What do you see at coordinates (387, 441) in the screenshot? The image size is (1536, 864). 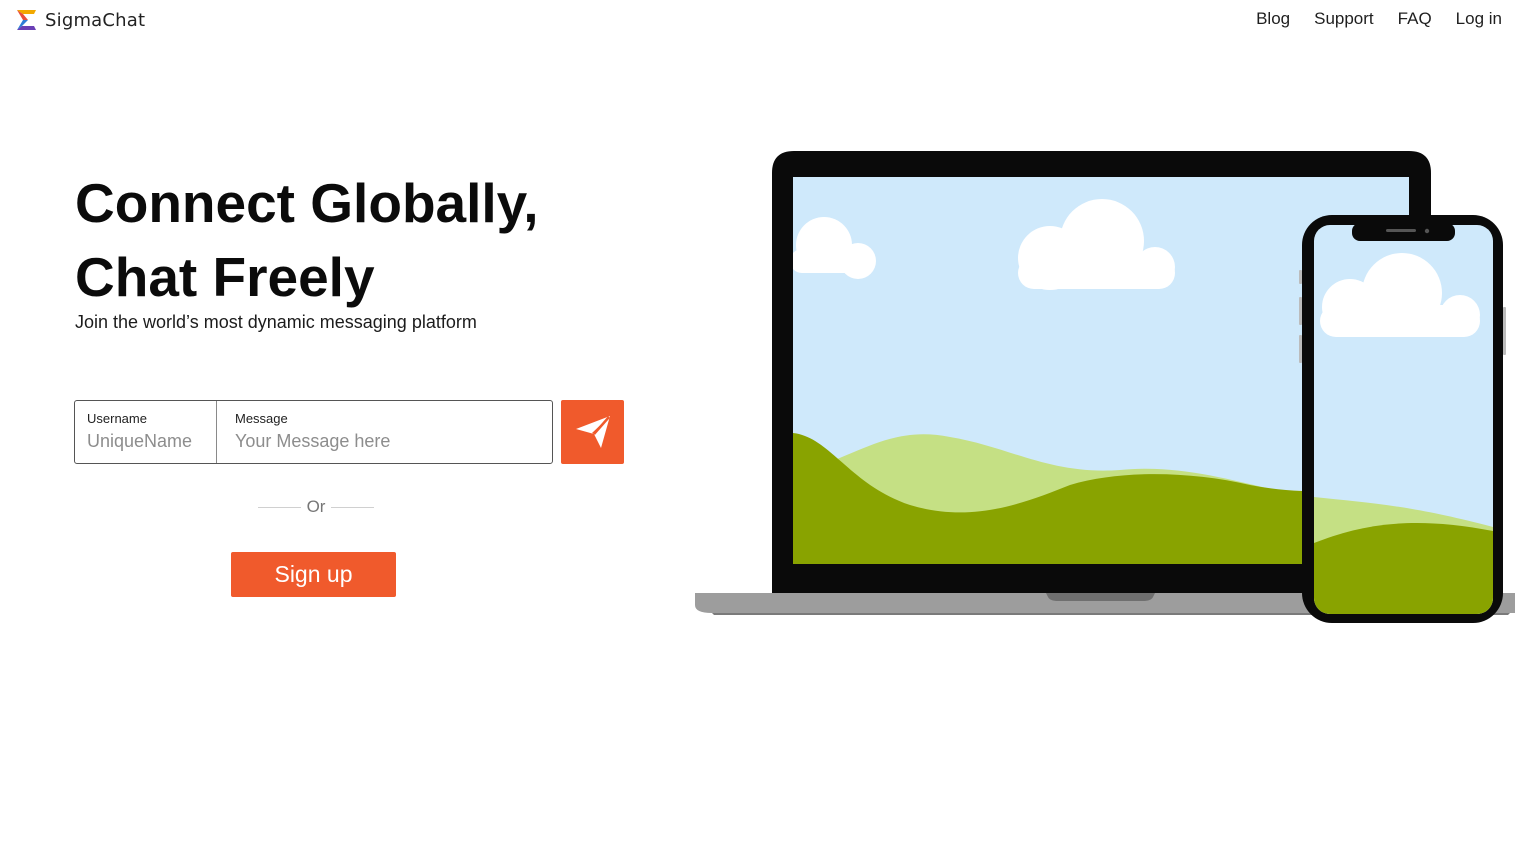 I see `message-input` at bounding box center [387, 441].